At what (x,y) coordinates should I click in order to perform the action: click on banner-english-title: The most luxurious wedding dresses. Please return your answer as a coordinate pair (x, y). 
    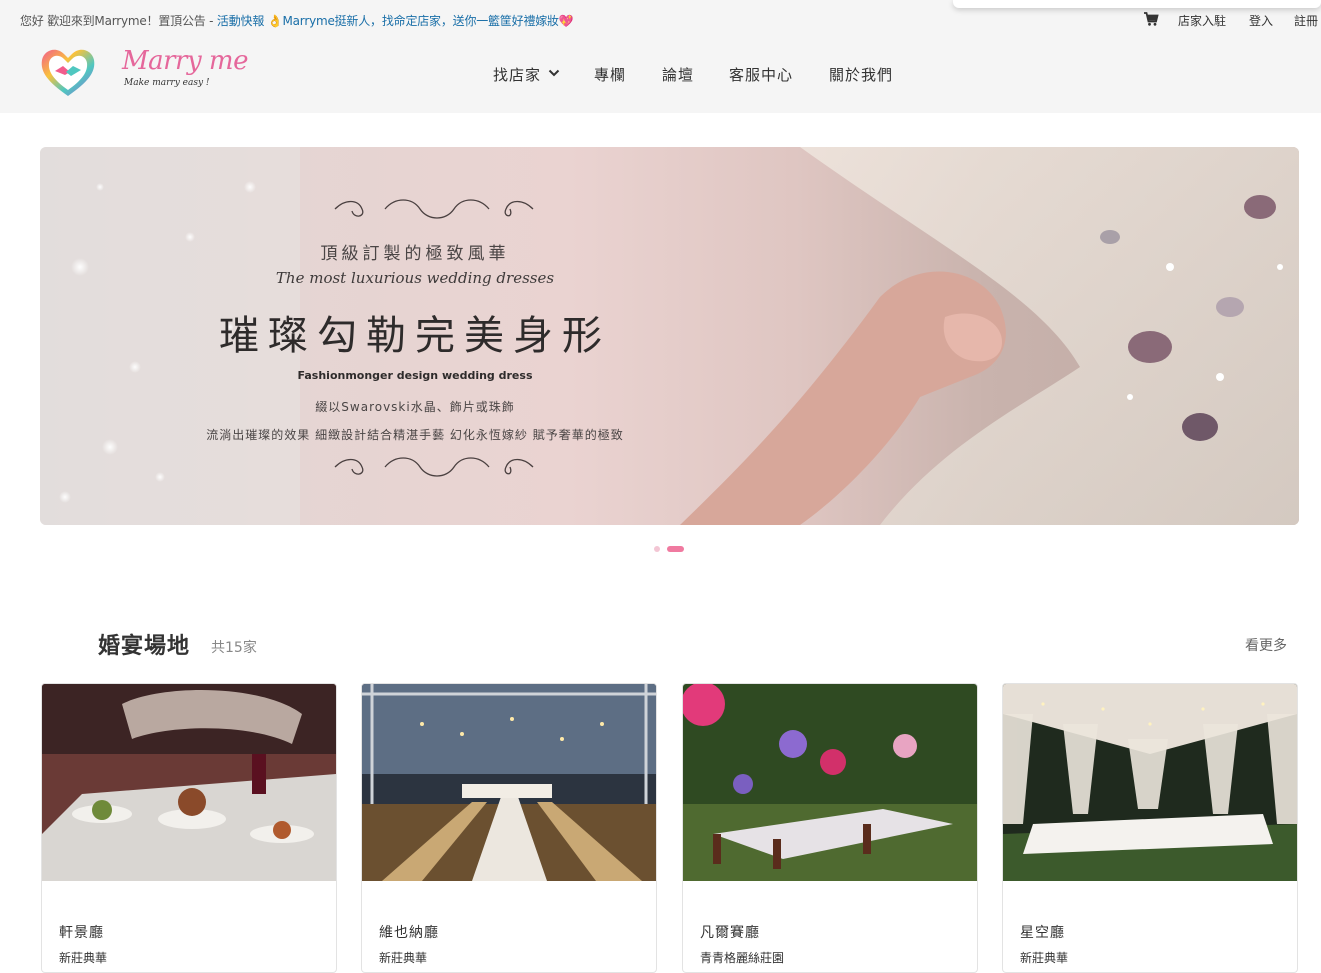
    Looking at the image, I should click on (415, 278).